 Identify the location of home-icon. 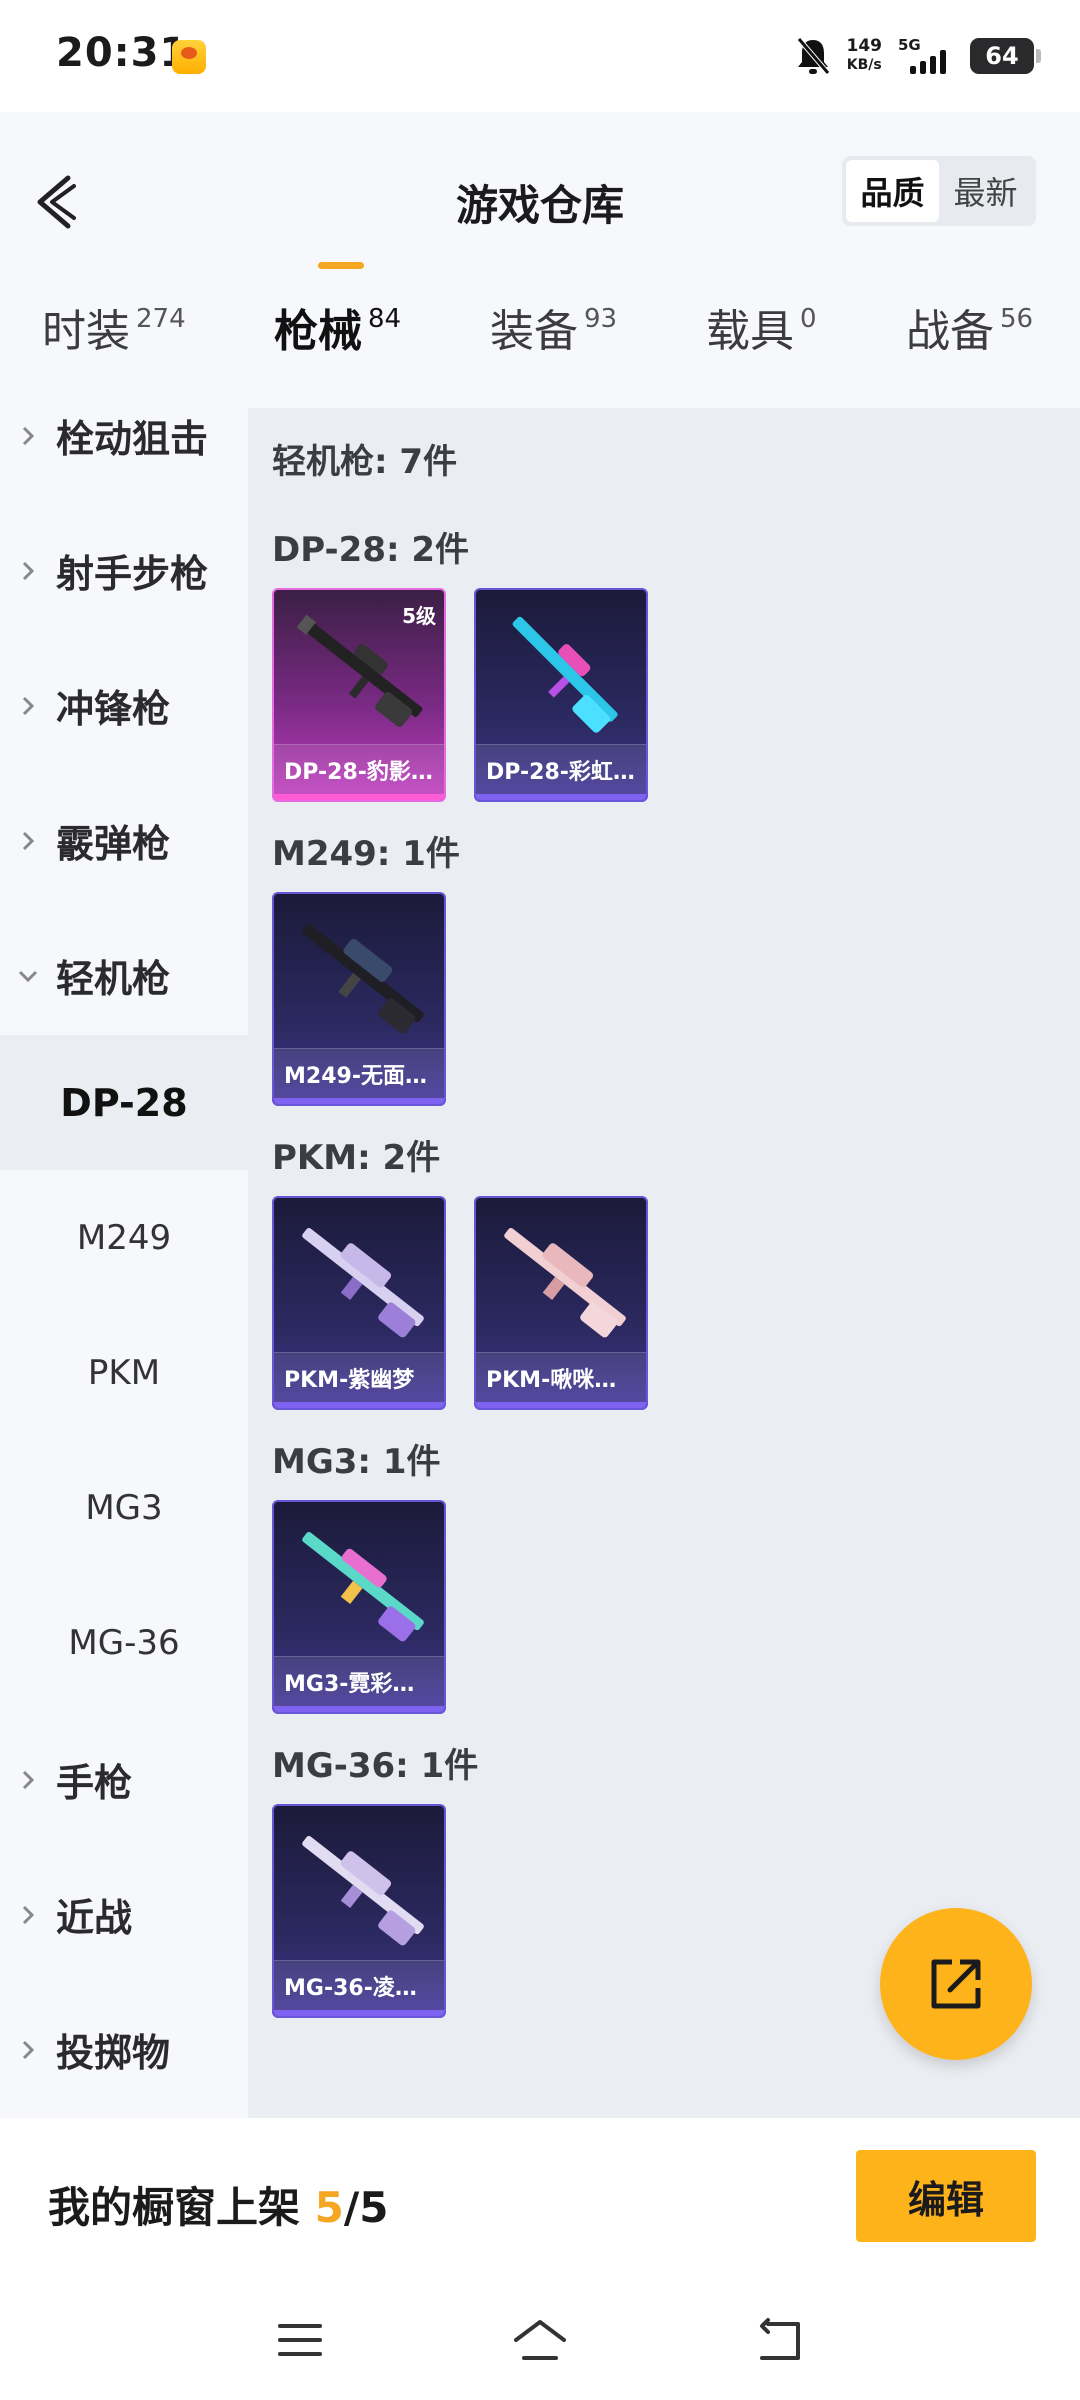
(540, 2340).